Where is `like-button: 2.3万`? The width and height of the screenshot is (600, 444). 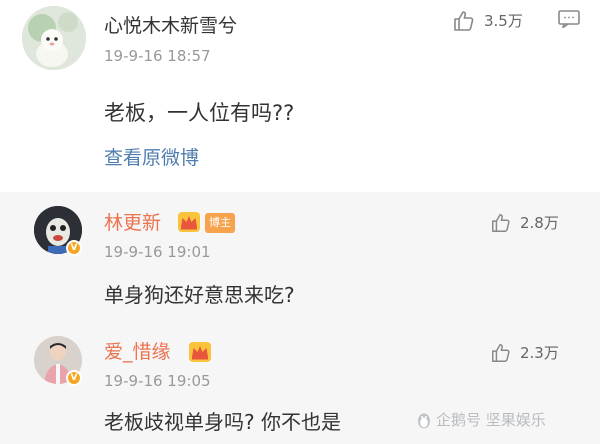 like-button: 2.3万 is located at coordinates (524, 353).